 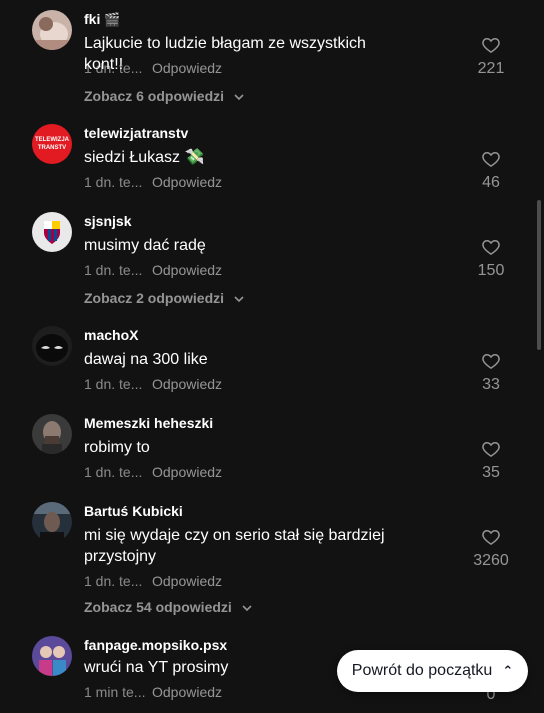 What do you see at coordinates (491, 384) in the screenshot?
I see `like-count: 33` at bounding box center [491, 384].